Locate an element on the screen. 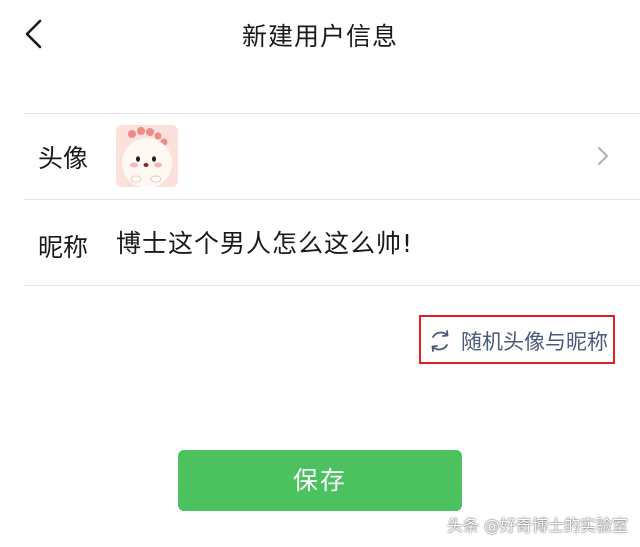  nickname-input: 博士这个男人怎么这么帅! is located at coordinates (356, 244).